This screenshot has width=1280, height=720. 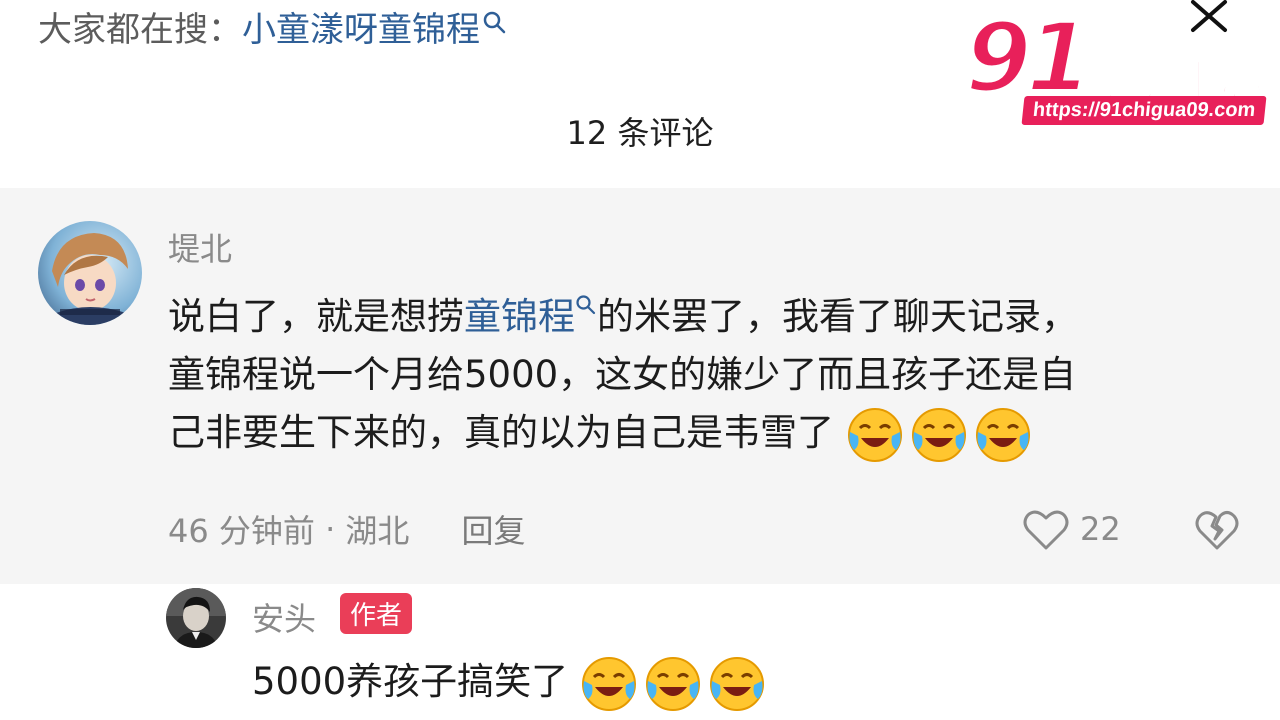 I want to click on search-suggestion: 大家都在搜： 小童漾呀童锦程, so click(x=273, y=26).